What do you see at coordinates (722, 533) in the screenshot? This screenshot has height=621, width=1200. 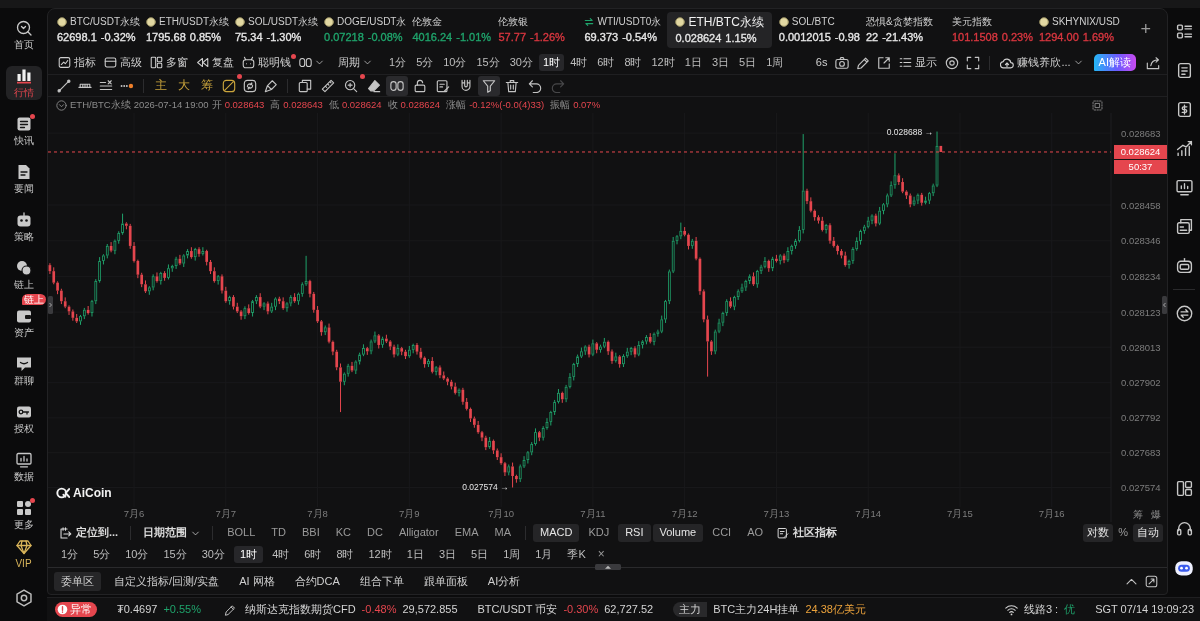 I see `indicator-tab: CCI` at bounding box center [722, 533].